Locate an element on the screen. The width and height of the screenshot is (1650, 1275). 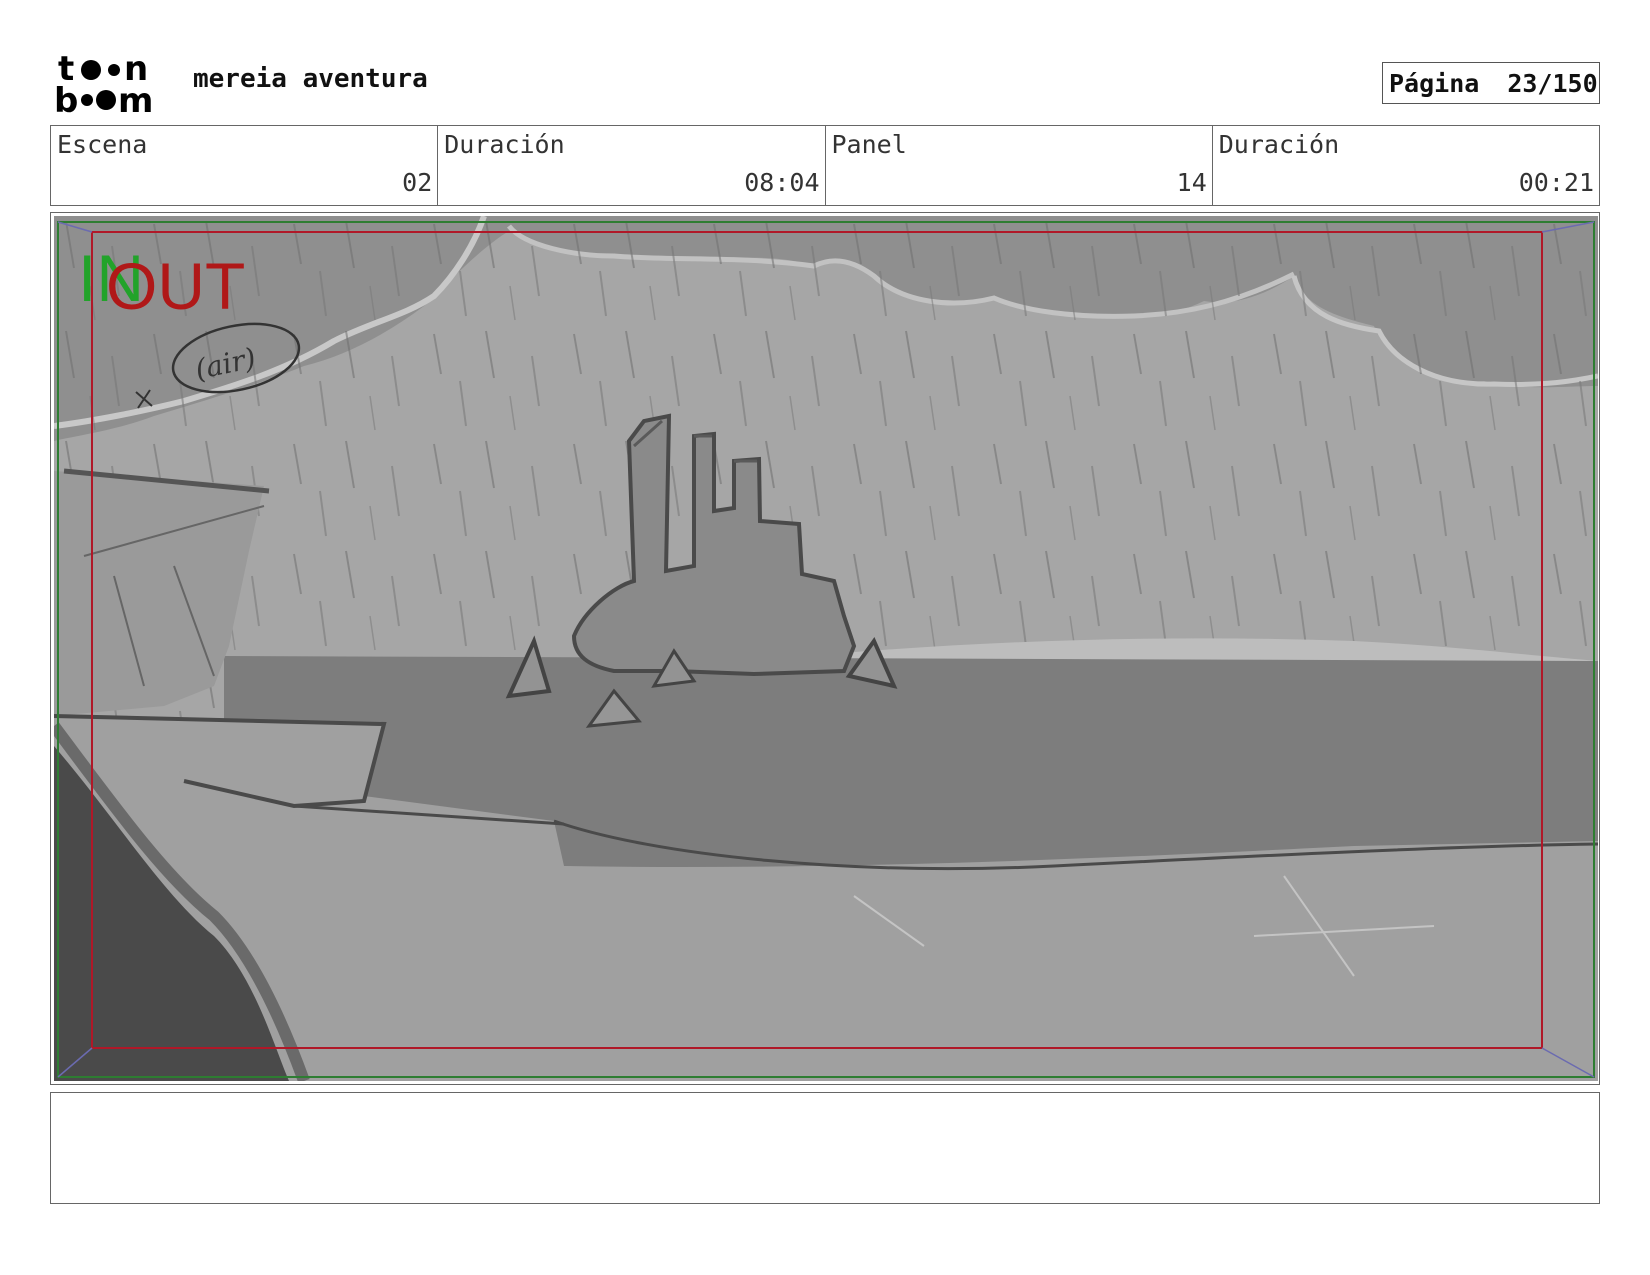
page-indicator: Página 23/150 is located at coordinates (1491, 83).